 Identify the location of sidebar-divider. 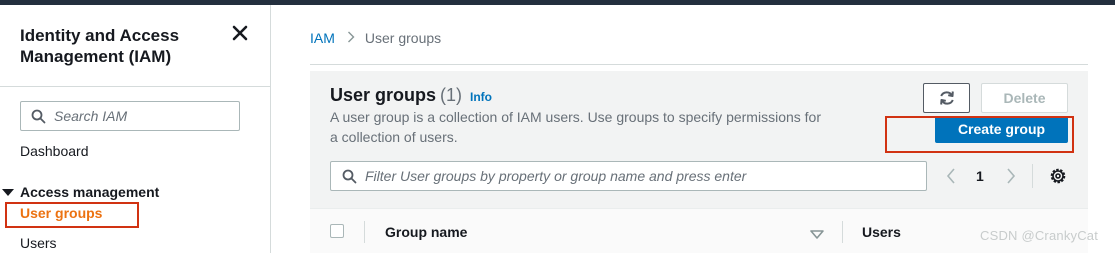
(135, 86).